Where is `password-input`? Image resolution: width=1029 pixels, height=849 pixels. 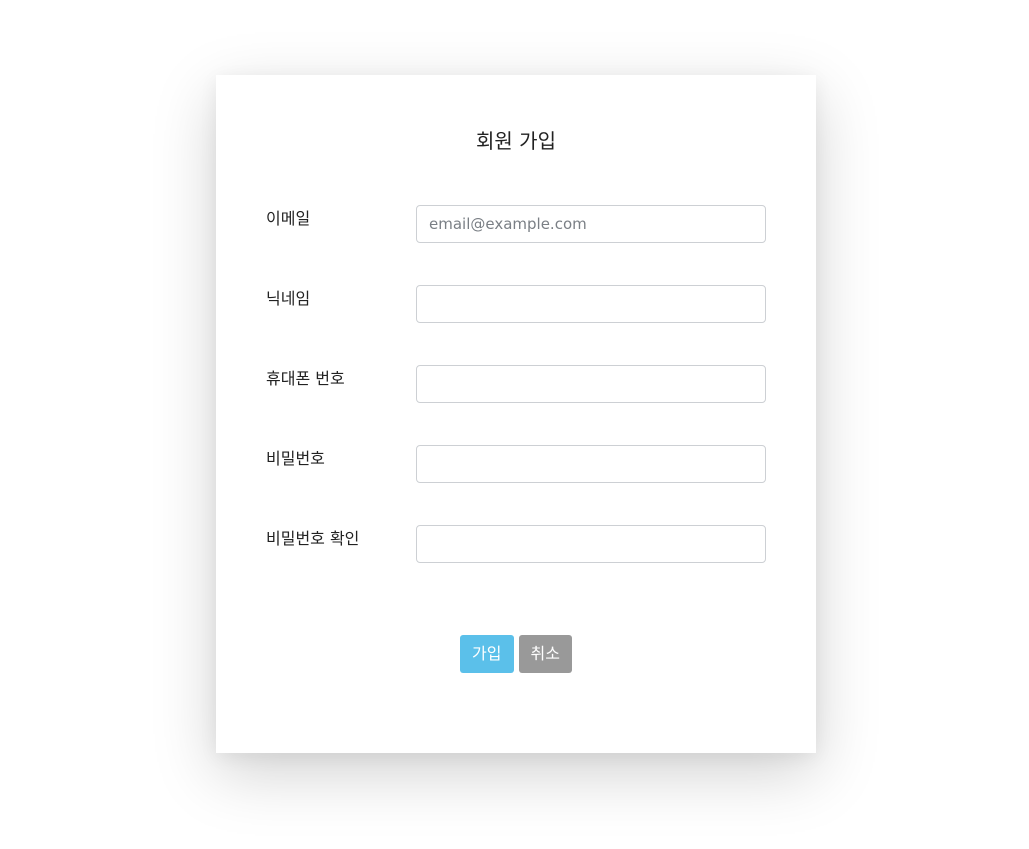 password-input is located at coordinates (591, 464).